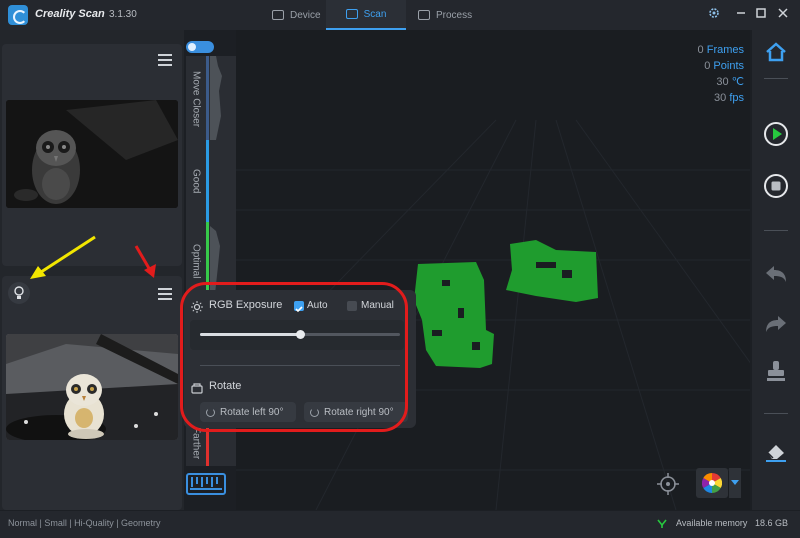 This screenshot has width=800, height=538. What do you see at coordinates (278, 15) in the screenshot?
I see `device-icon` at bounding box center [278, 15].